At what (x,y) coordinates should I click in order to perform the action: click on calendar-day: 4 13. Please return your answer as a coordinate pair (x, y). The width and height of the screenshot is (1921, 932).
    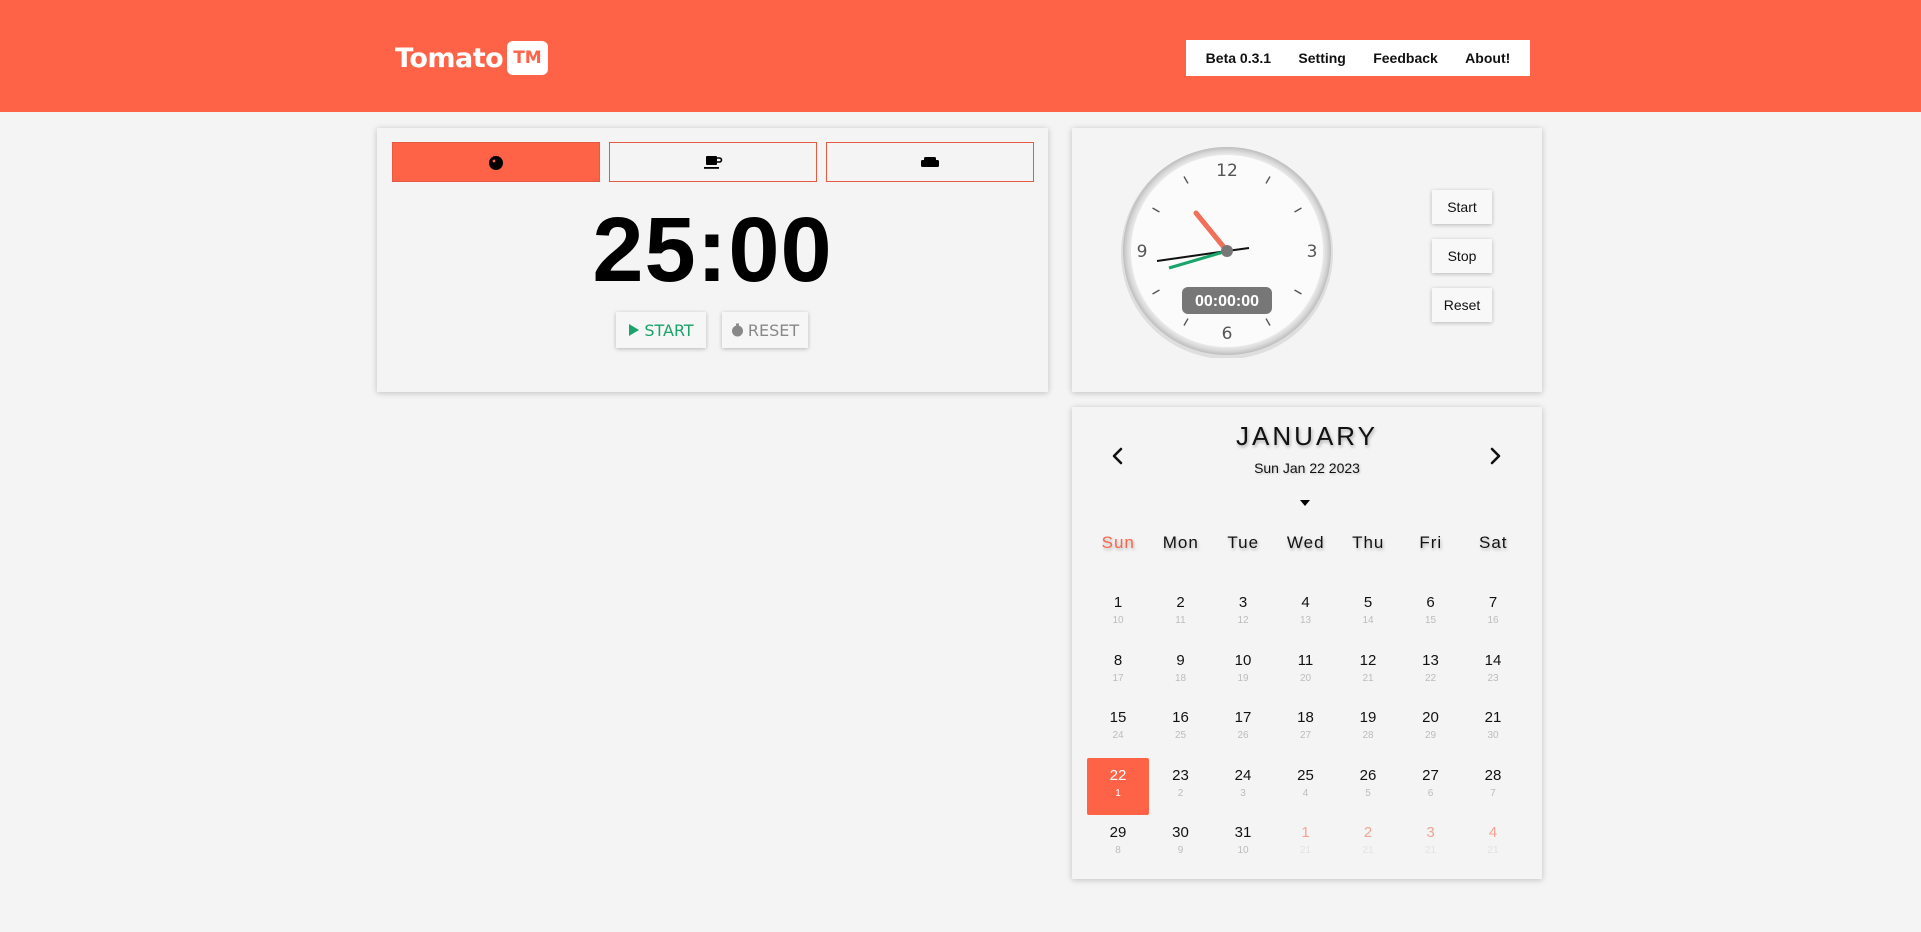
    Looking at the image, I should click on (1306, 613).